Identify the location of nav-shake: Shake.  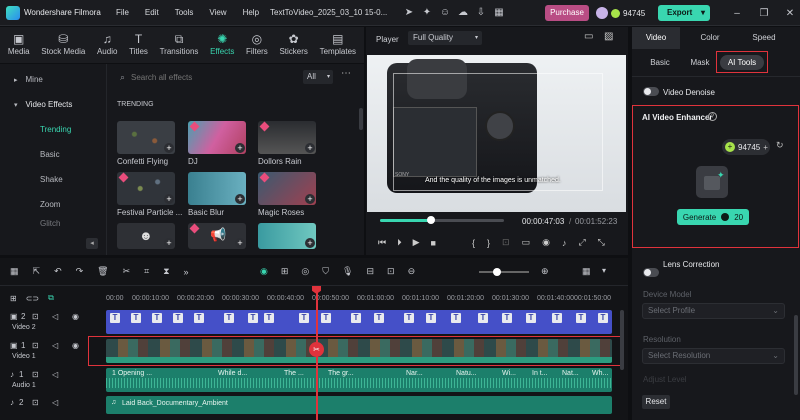
(53, 179).